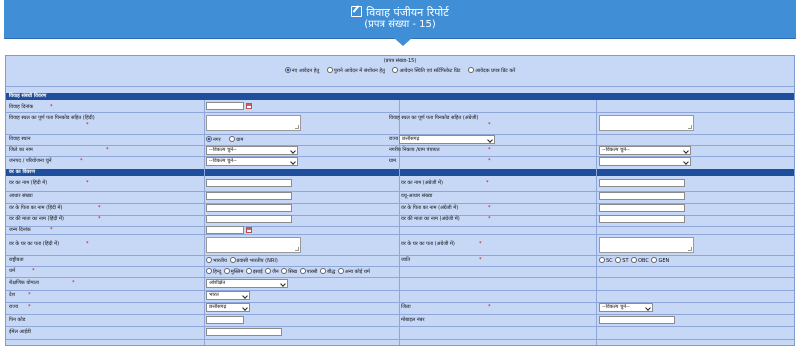  I want to click on label-shaikshanik: शैक्षणिक योग्यता, so click(24, 283).